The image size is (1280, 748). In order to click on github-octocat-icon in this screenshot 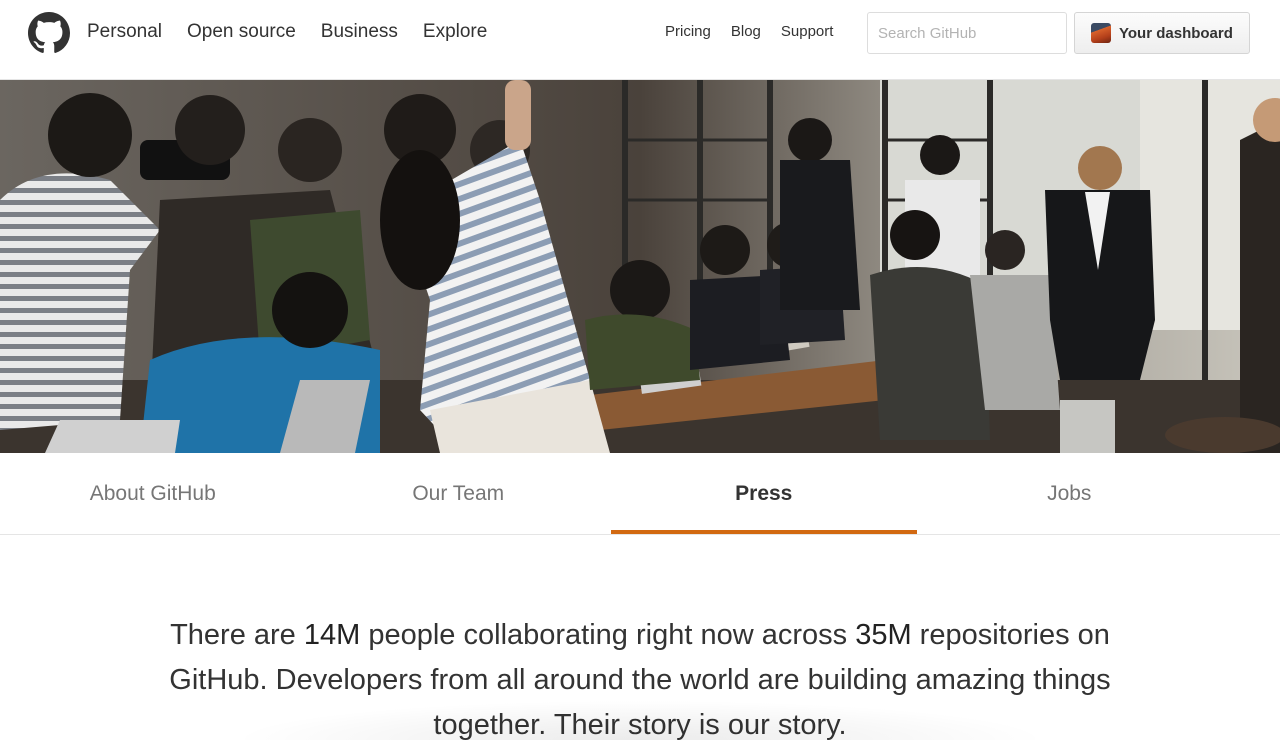, I will do `click(49, 32)`.